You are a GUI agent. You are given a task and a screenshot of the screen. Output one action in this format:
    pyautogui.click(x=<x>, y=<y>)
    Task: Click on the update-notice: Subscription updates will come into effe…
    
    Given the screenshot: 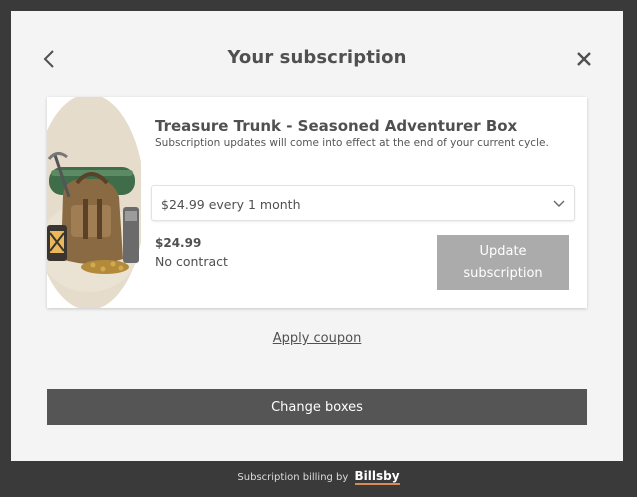 What is the action you would take?
    pyautogui.click(x=352, y=143)
    